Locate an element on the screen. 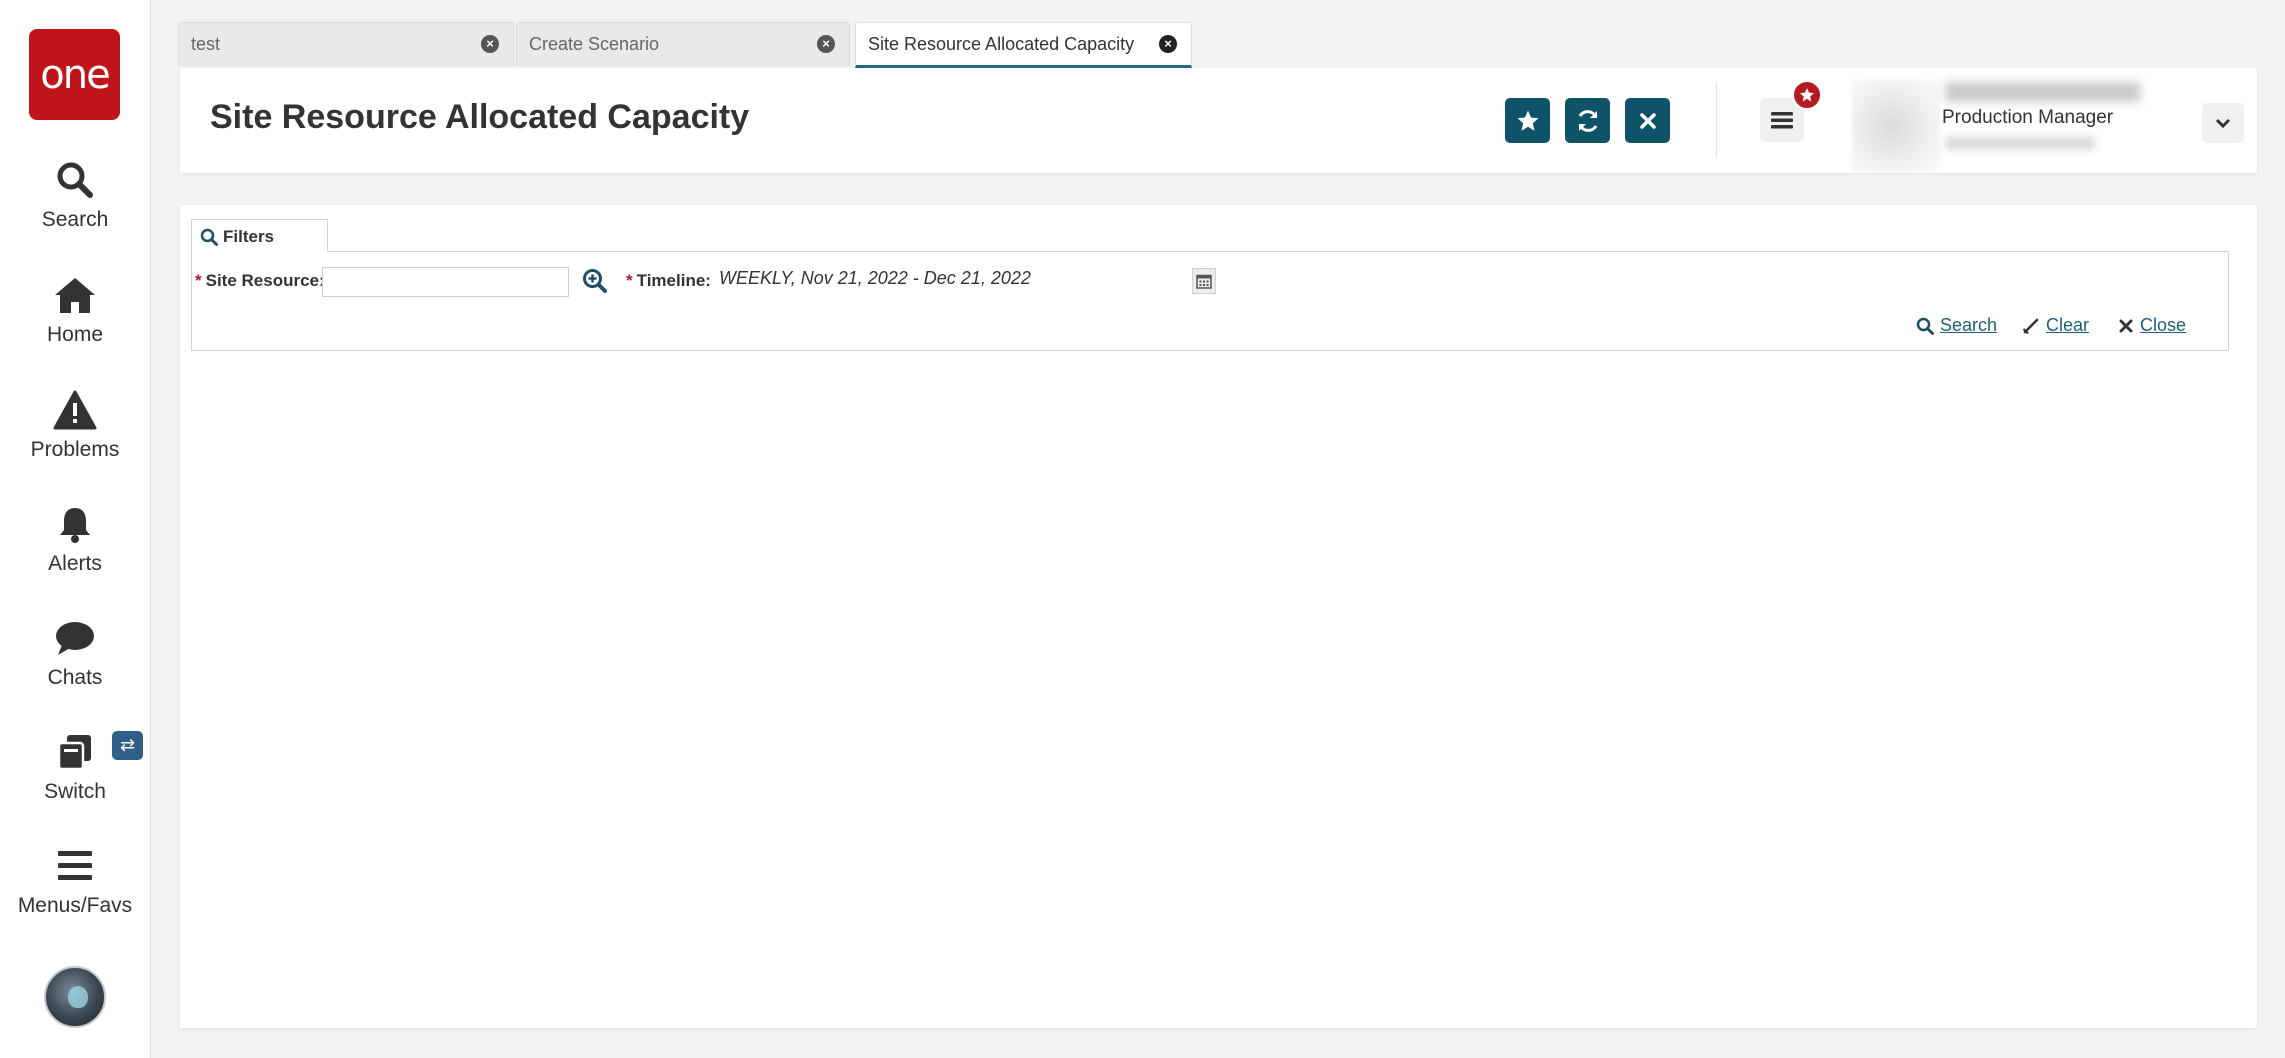 Image resolution: width=2285 pixels, height=1058 pixels. user-avatar is located at coordinates (1896, 126).